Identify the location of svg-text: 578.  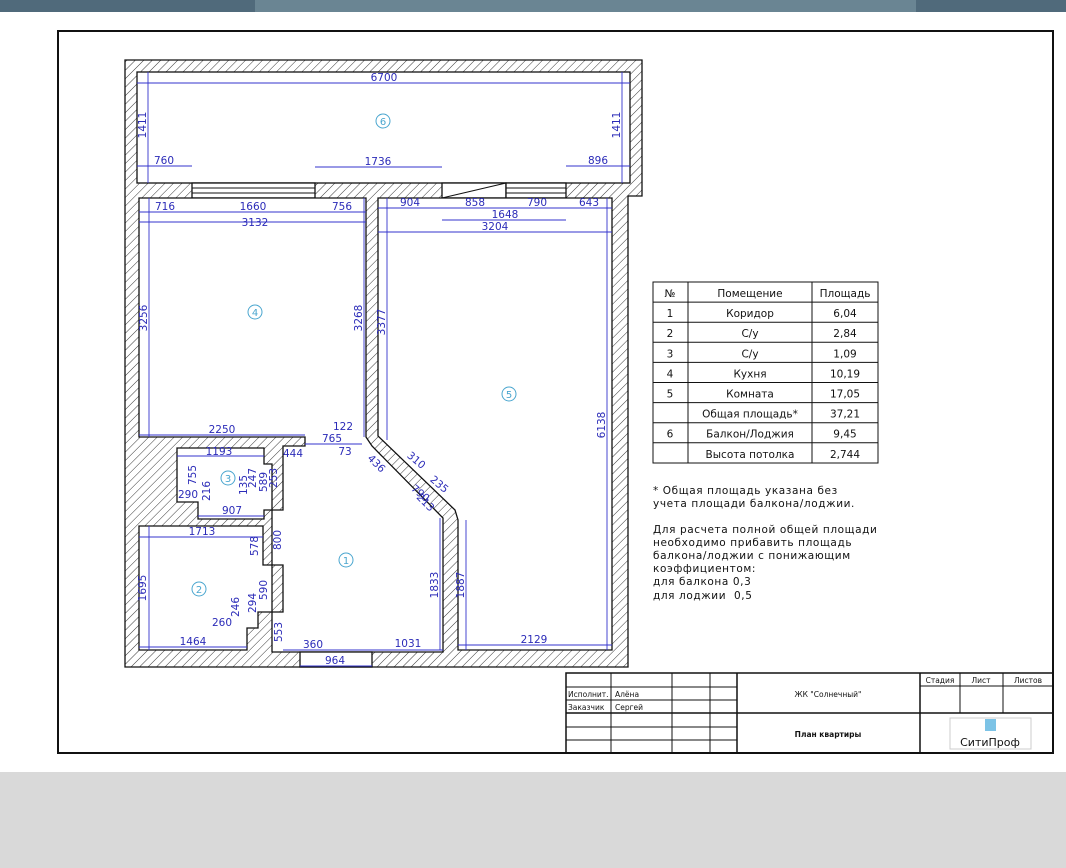
(255, 546).